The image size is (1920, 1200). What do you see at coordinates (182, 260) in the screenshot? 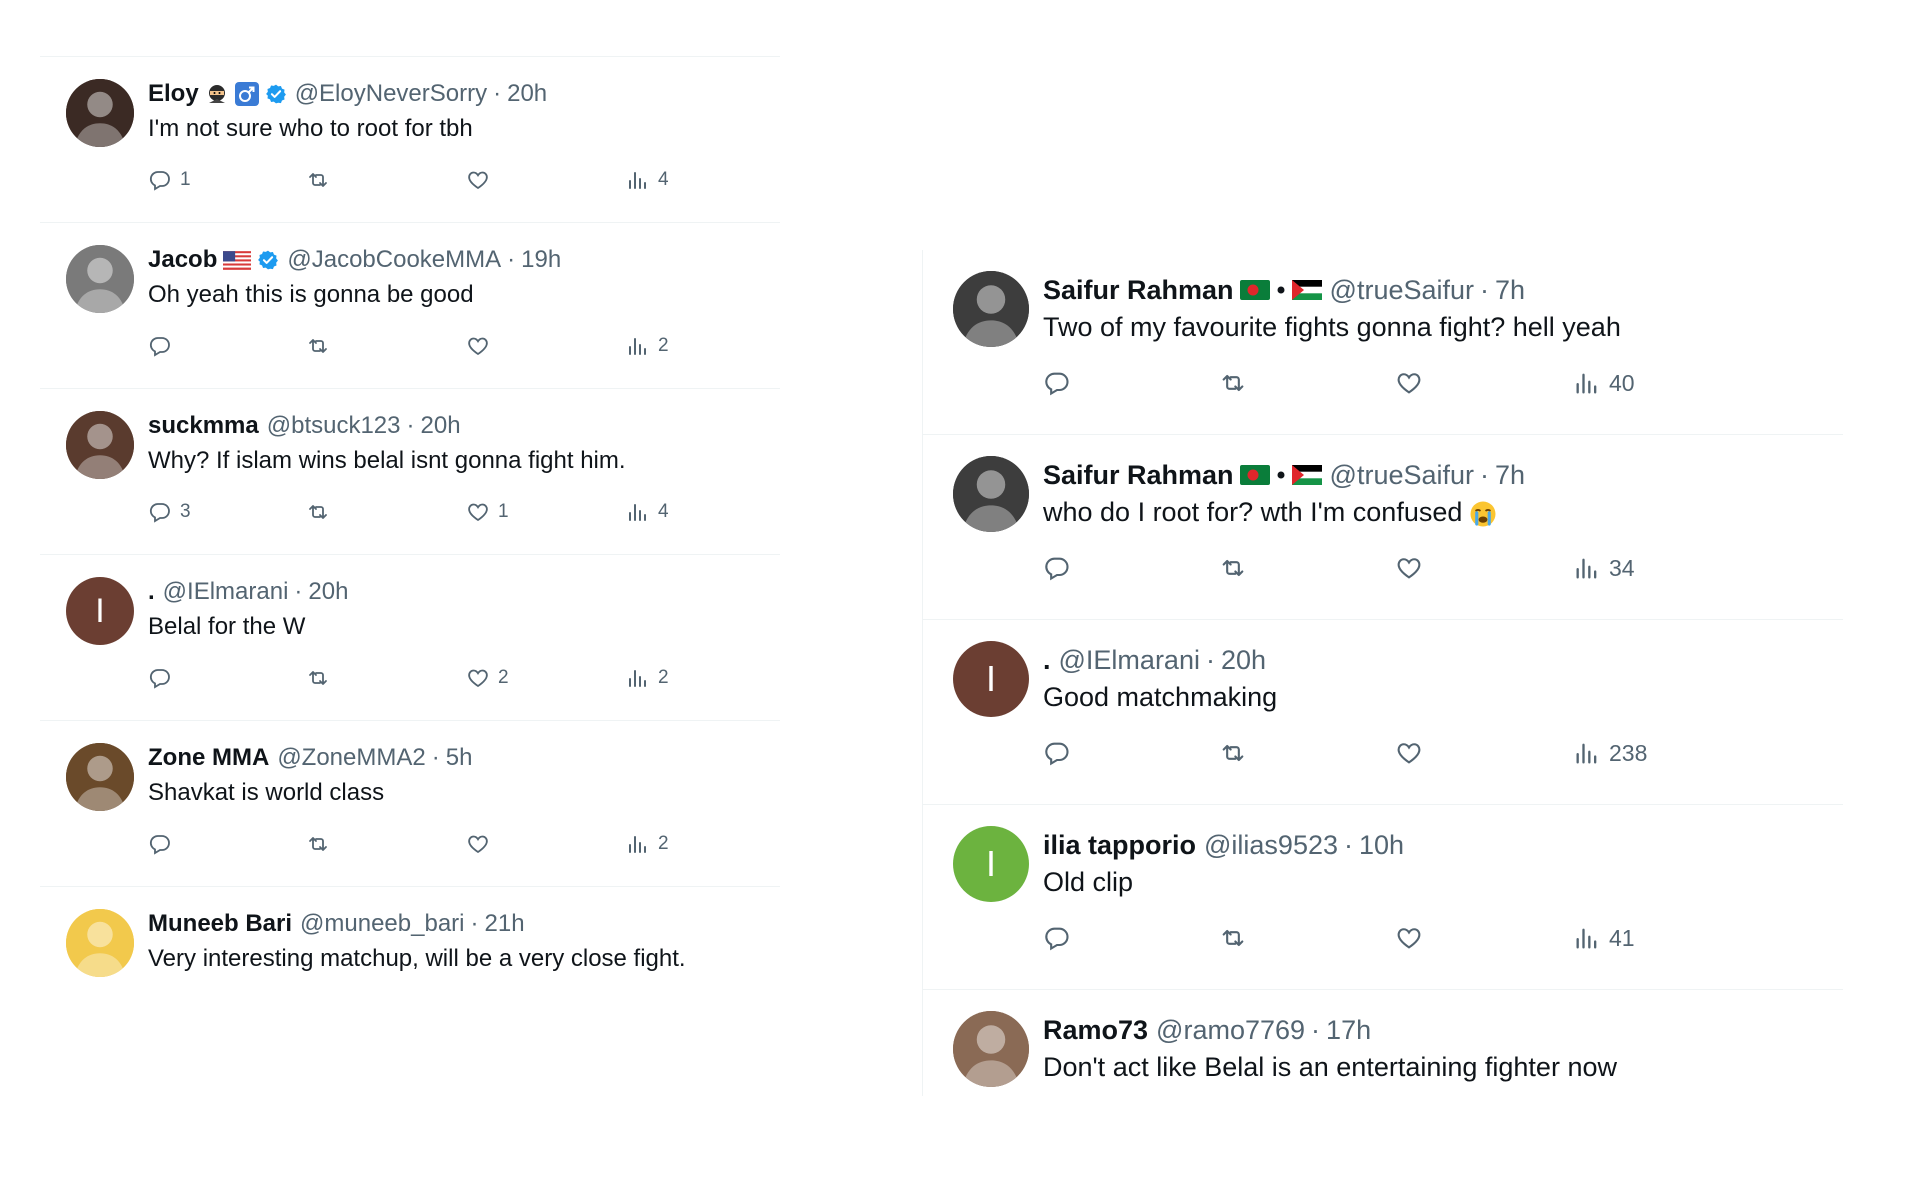
I see `display-name: Jacob` at bounding box center [182, 260].